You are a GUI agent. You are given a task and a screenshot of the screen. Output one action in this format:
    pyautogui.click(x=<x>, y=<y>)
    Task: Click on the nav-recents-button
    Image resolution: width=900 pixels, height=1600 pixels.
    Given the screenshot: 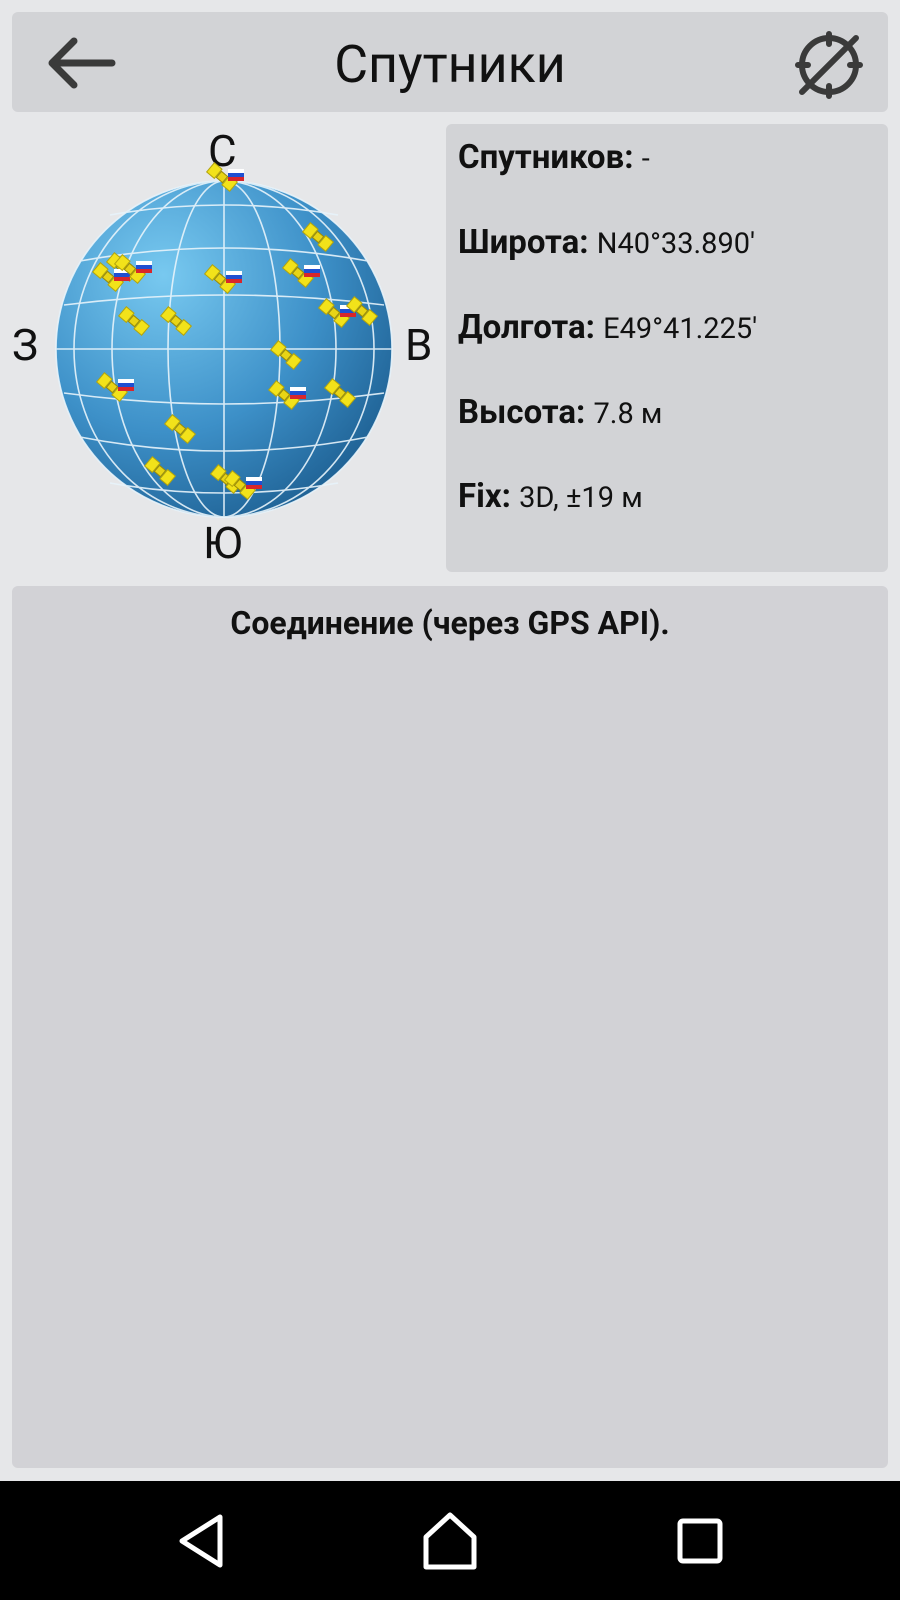 What is the action you would take?
    pyautogui.click(x=700, y=1541)
    